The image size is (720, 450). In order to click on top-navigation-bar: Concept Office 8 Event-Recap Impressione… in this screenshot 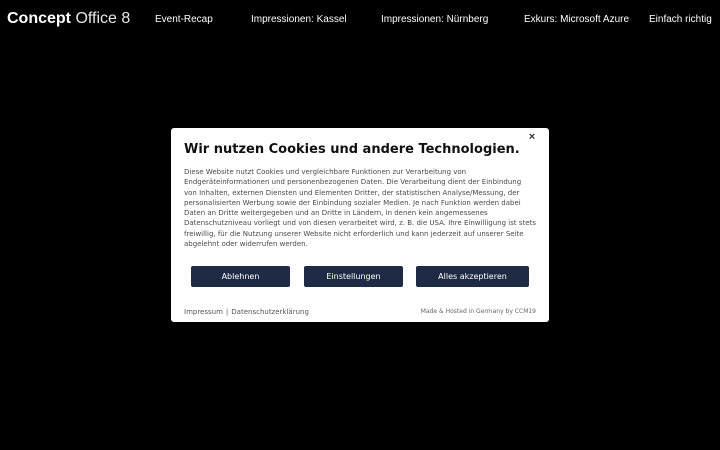, I will do `click(360, 20)`.